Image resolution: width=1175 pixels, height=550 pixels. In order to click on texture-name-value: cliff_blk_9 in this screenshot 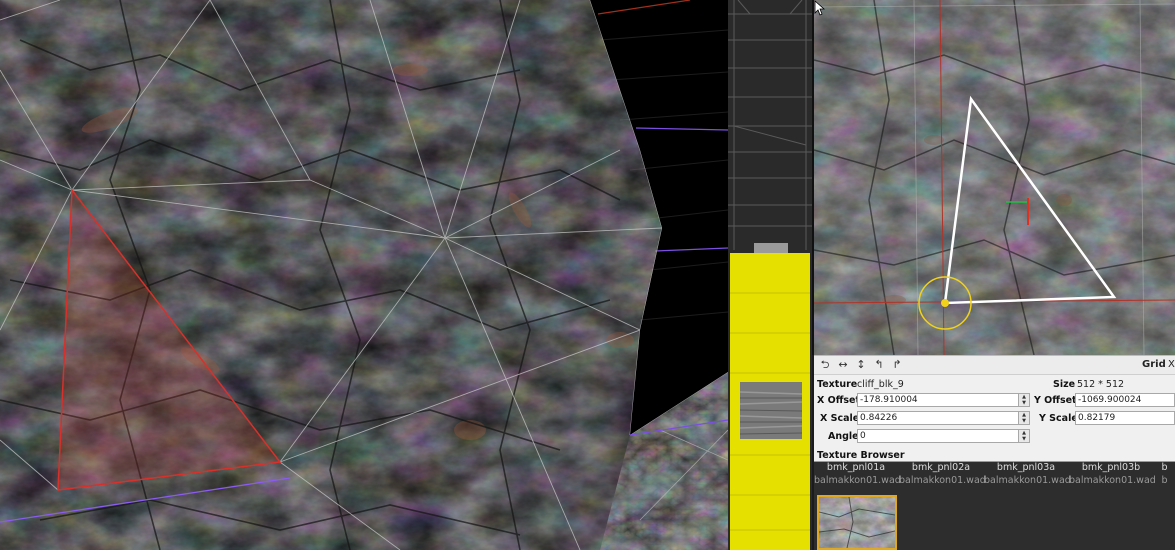, I will do `click(880, 384)`.